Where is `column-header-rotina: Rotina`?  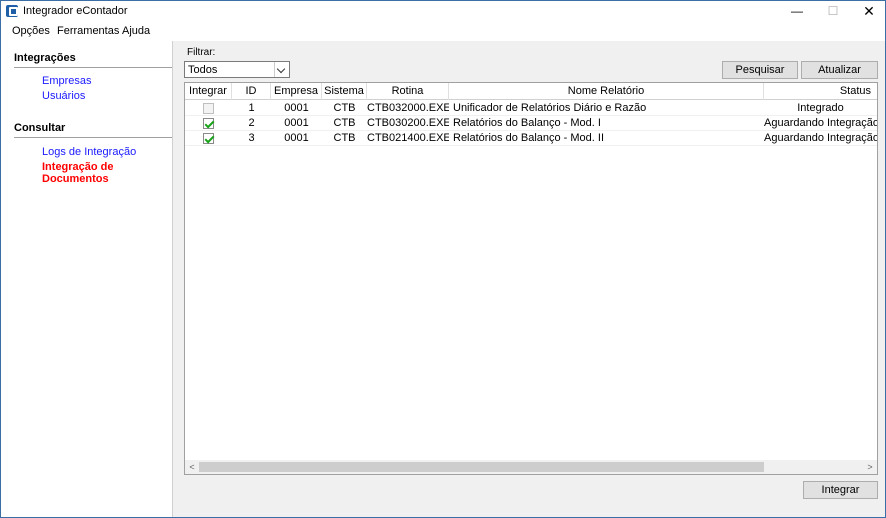 column-header-rotina: Rotina is located at coordinates (408, 91).